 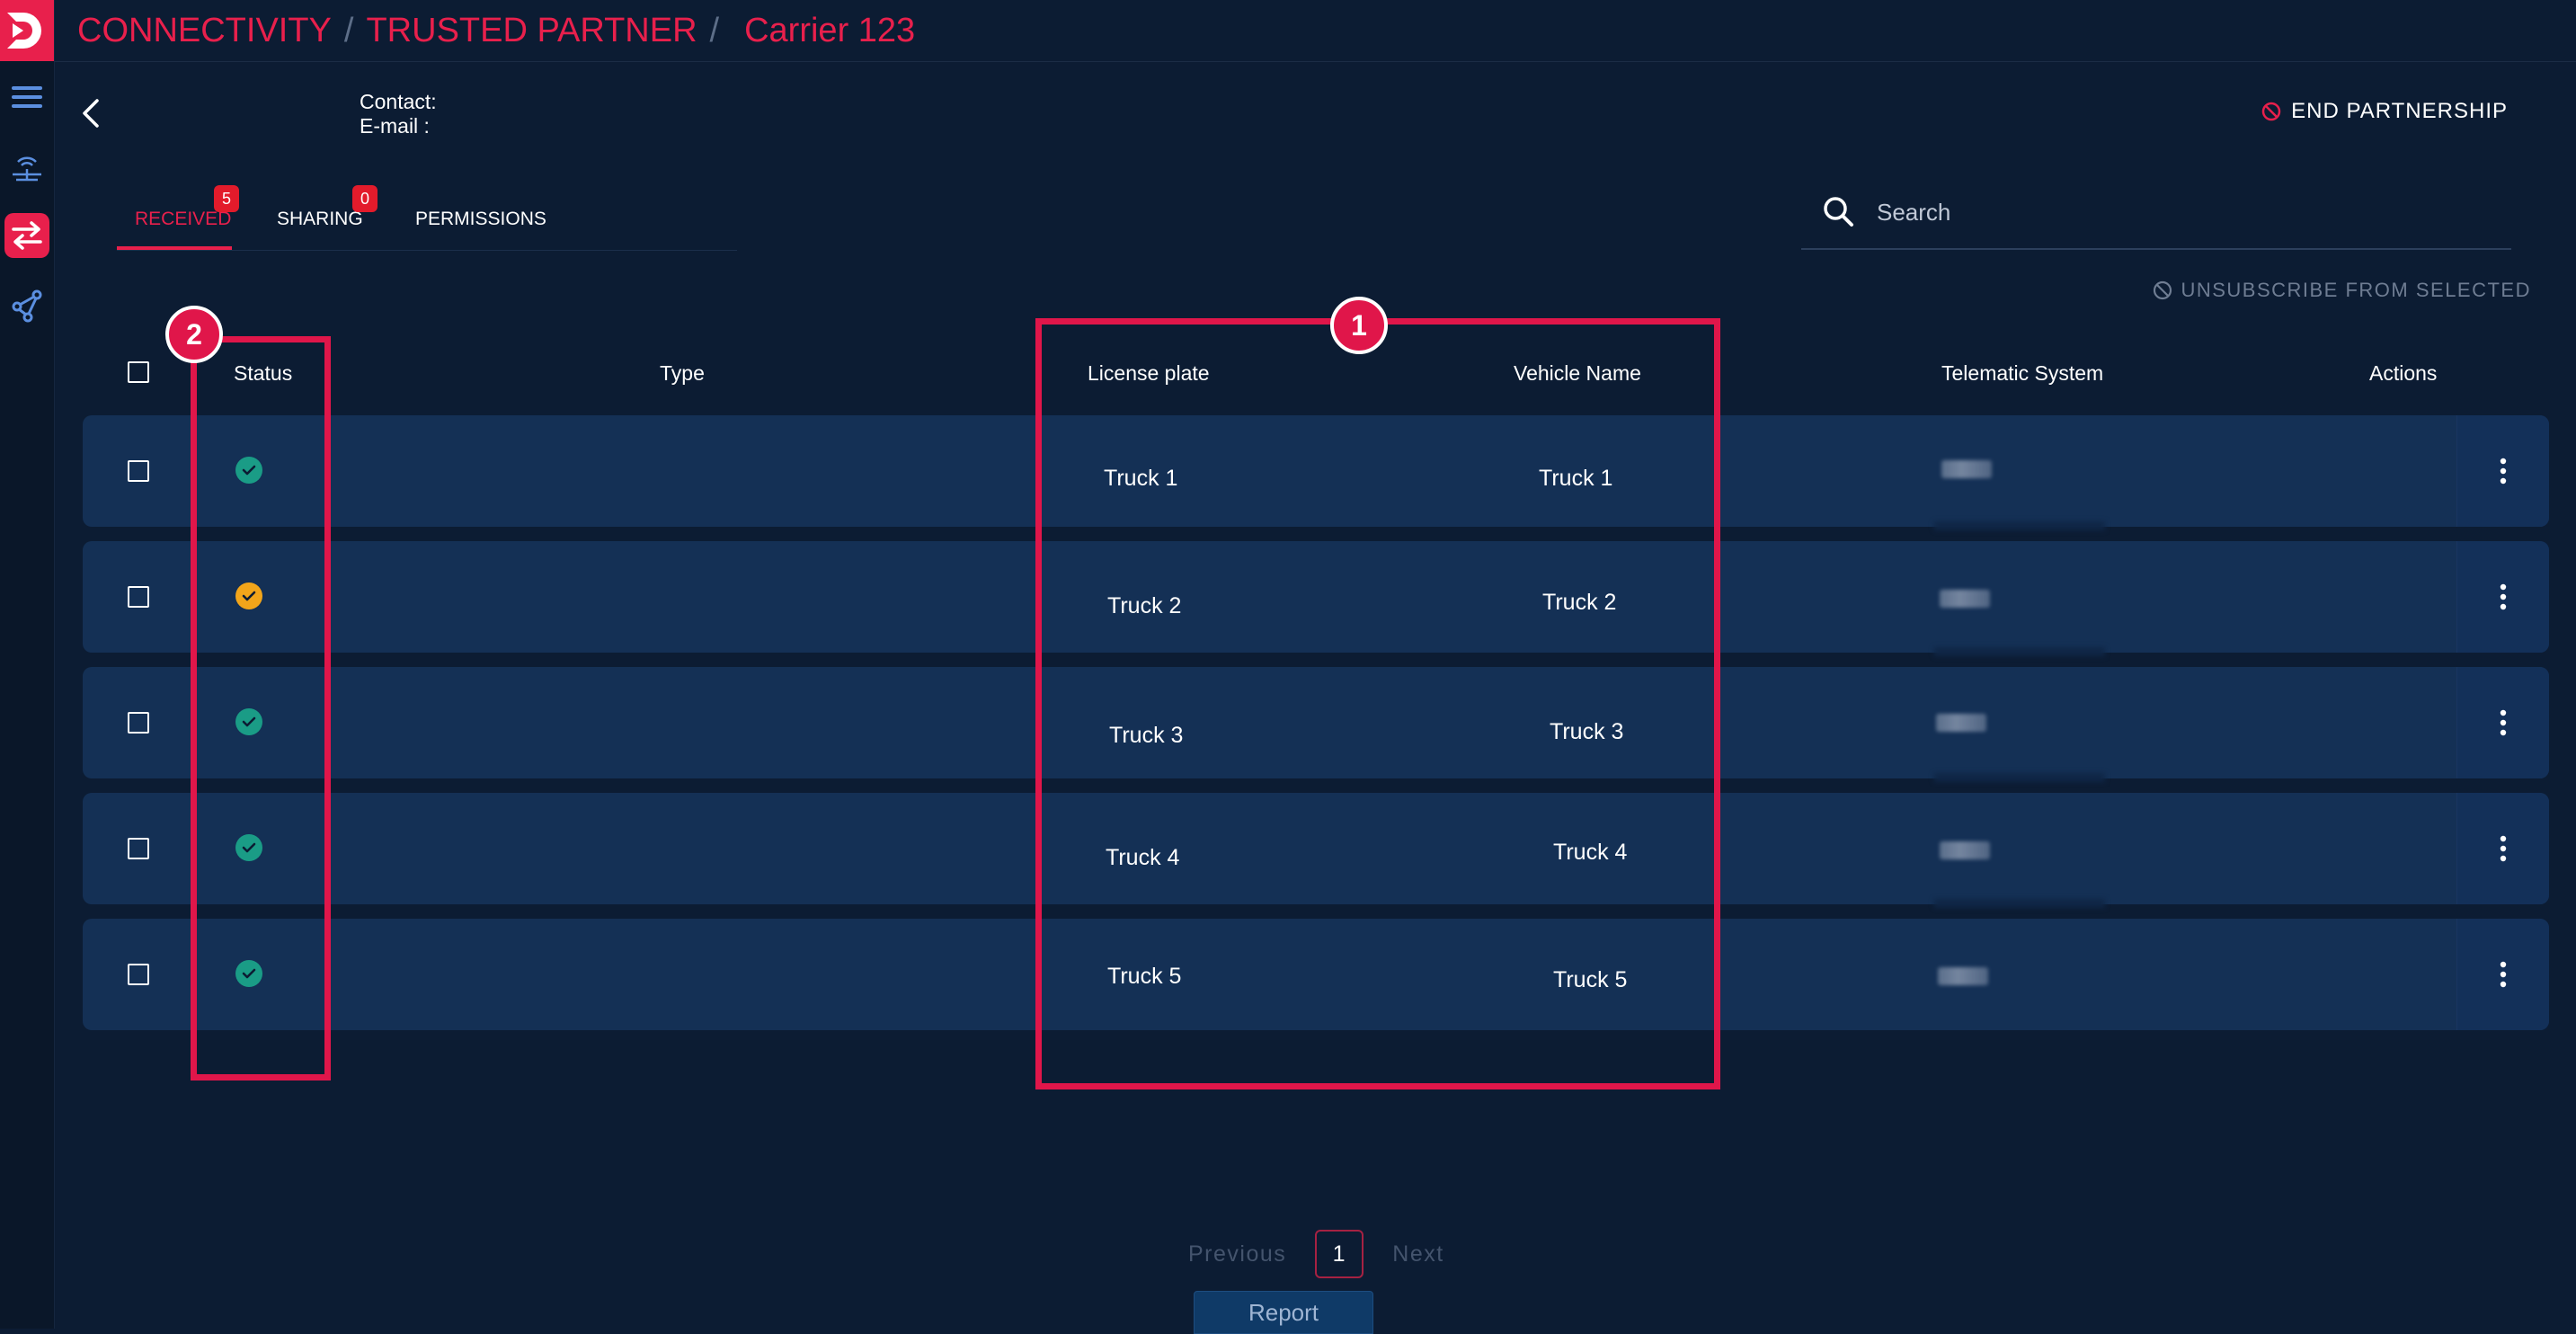 What do you see at coordinates (27, 235) in the screenshot?
I see `swap-arrows-icon` at bounding box center [27, 235].